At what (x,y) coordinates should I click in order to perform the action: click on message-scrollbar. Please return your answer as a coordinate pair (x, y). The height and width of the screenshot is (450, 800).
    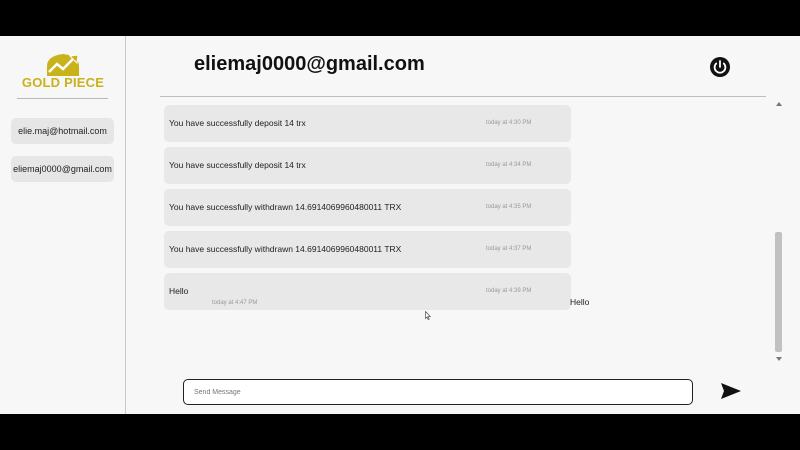
    Looking at the image, I should click on (779, 231).